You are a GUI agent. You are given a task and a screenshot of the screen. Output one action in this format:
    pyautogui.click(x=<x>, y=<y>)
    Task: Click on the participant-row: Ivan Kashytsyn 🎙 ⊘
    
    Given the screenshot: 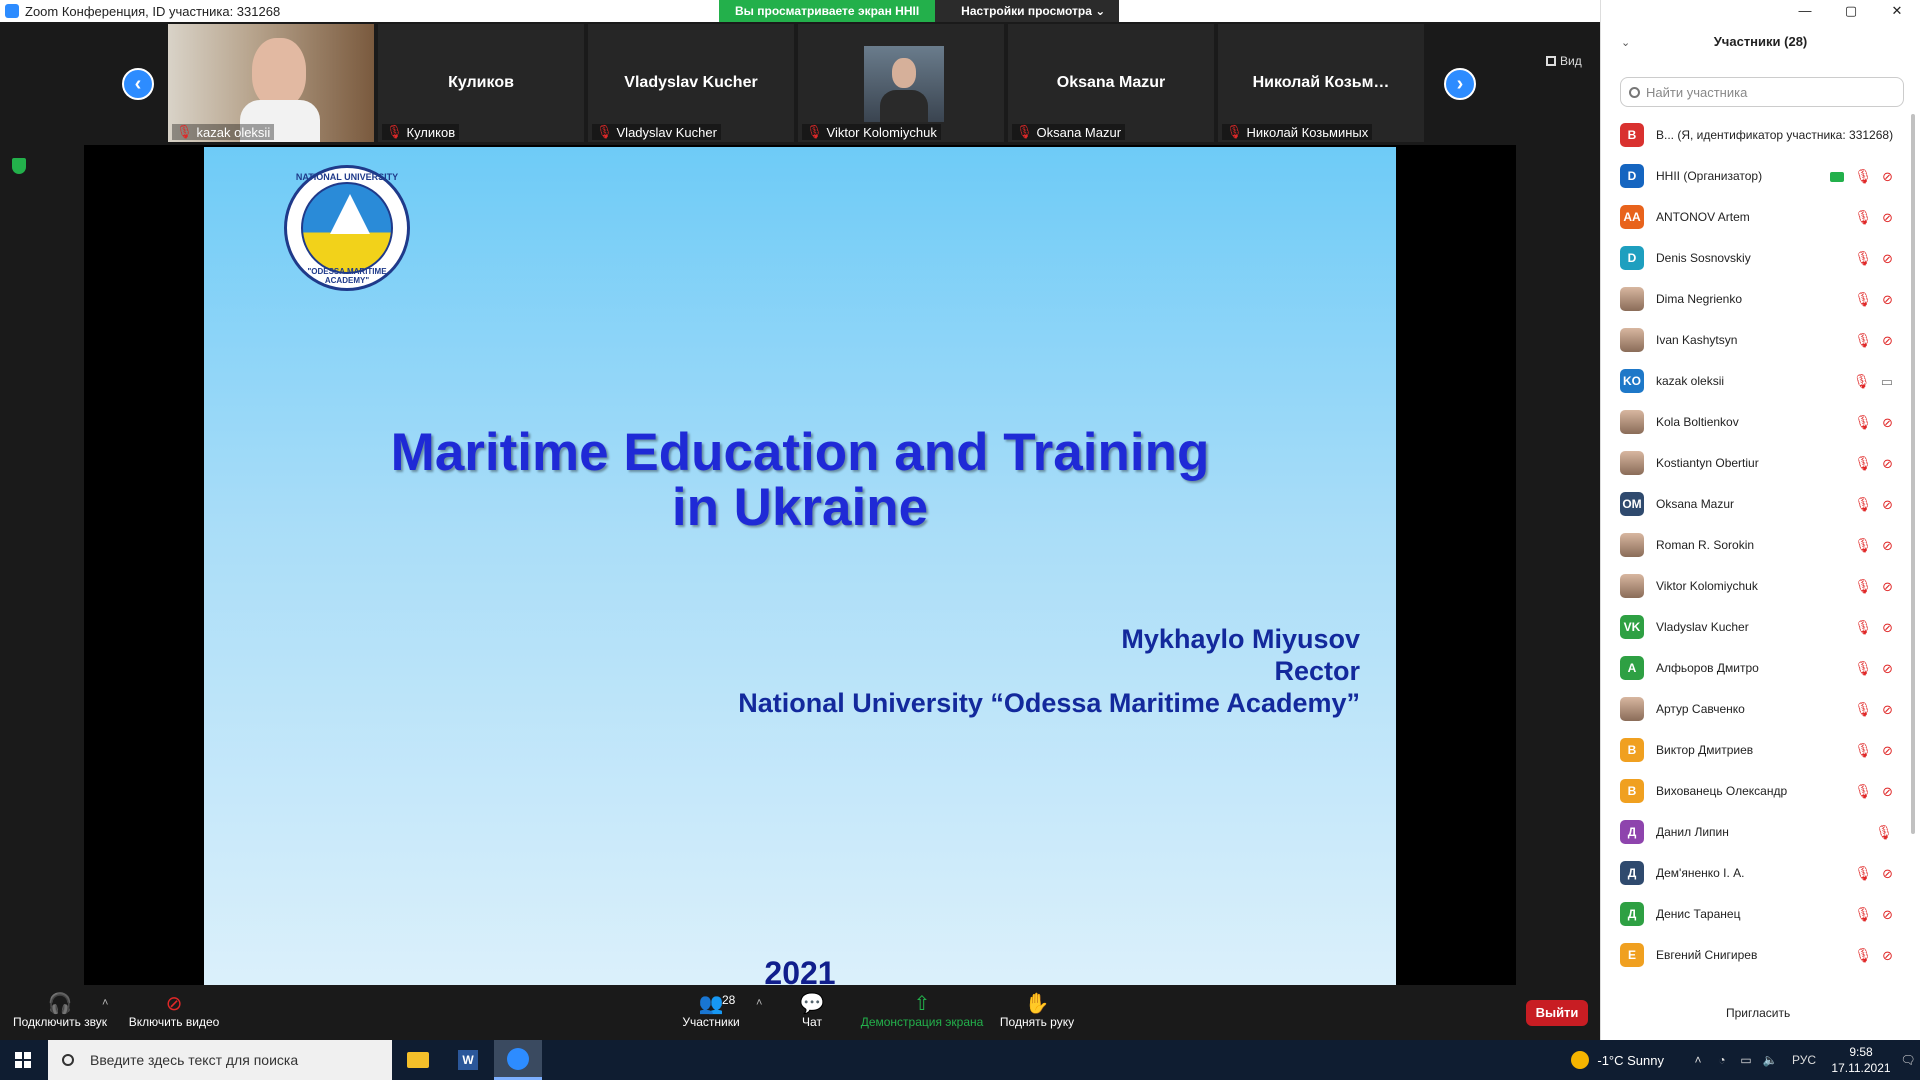 What is the action you would take?
    pyautogui.click(x=1752, y=339)
    